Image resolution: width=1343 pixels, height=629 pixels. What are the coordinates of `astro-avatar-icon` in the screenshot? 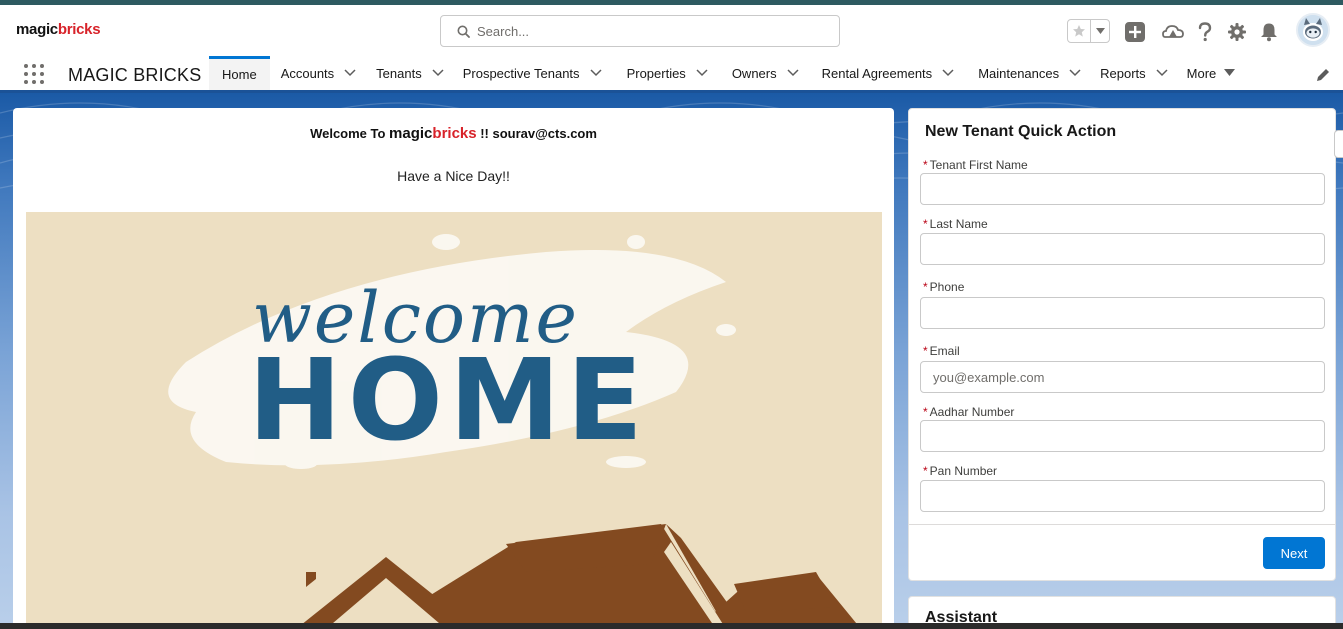 It's located at (1313, 30).